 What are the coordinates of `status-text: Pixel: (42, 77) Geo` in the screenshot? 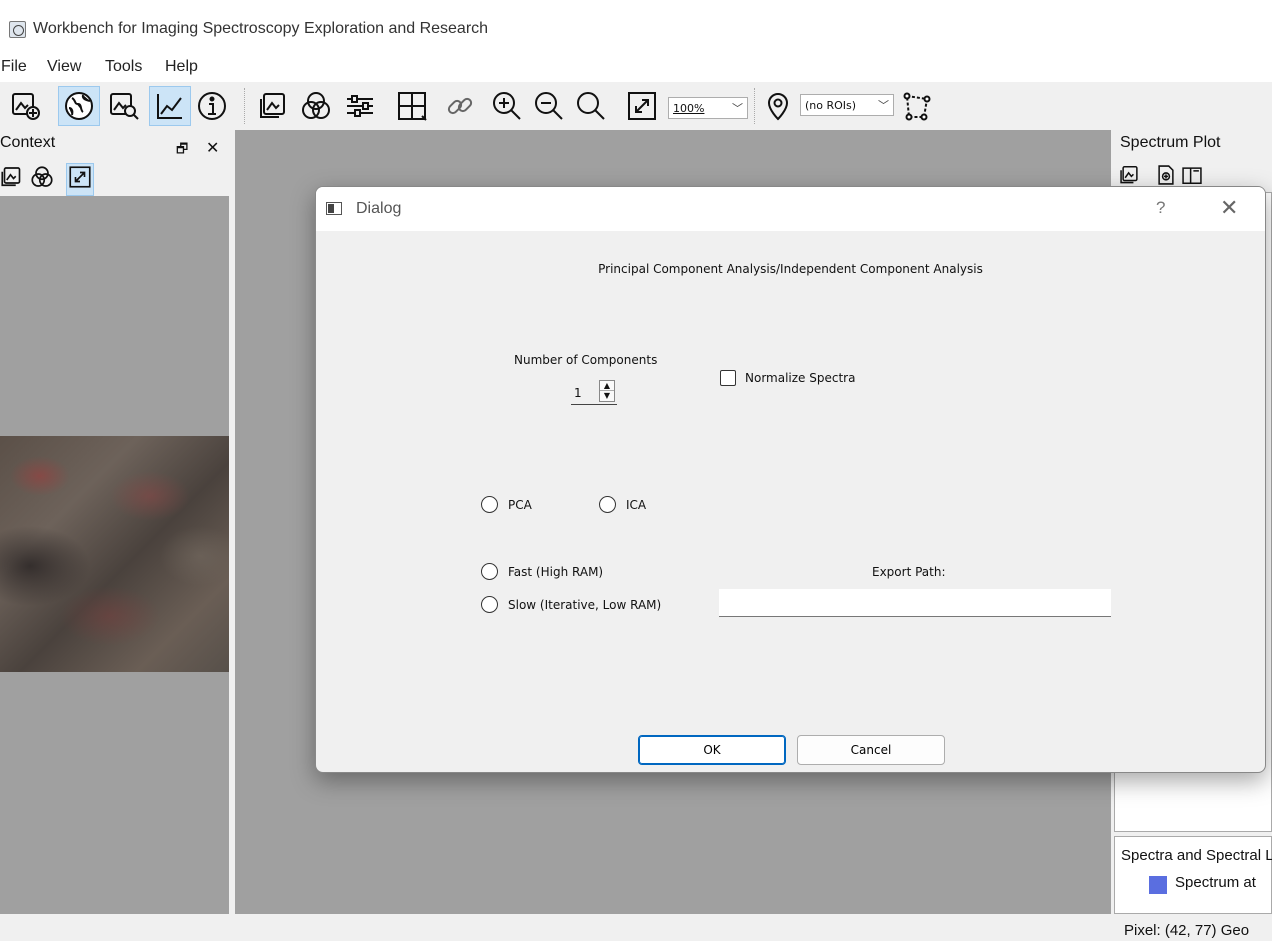 It's located at (1187, 930).